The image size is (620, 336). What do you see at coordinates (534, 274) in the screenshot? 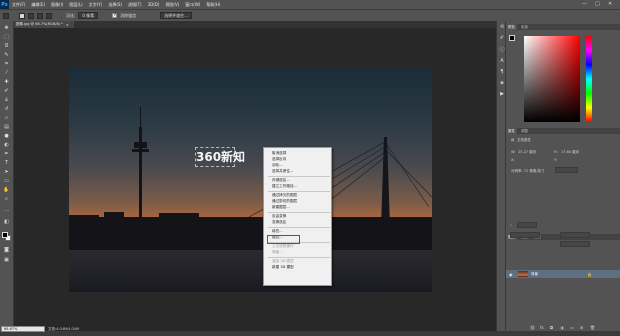
I see `layer-name: 背景` at bounding box center [534, 274].